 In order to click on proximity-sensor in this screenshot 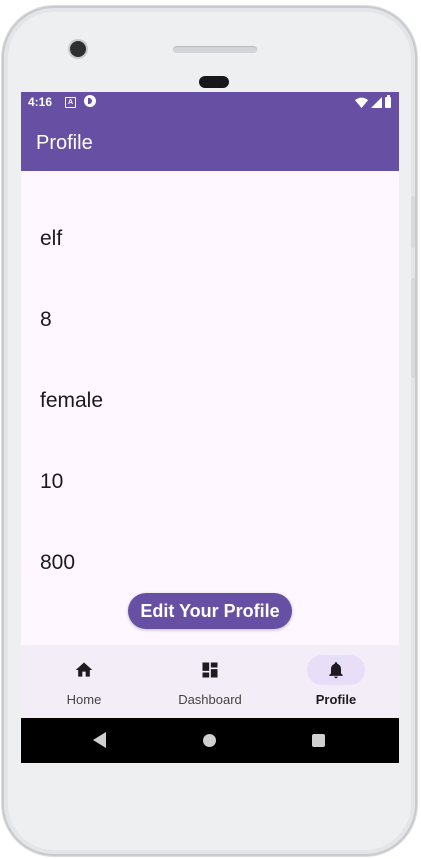, I will do `click(214, 82)`.